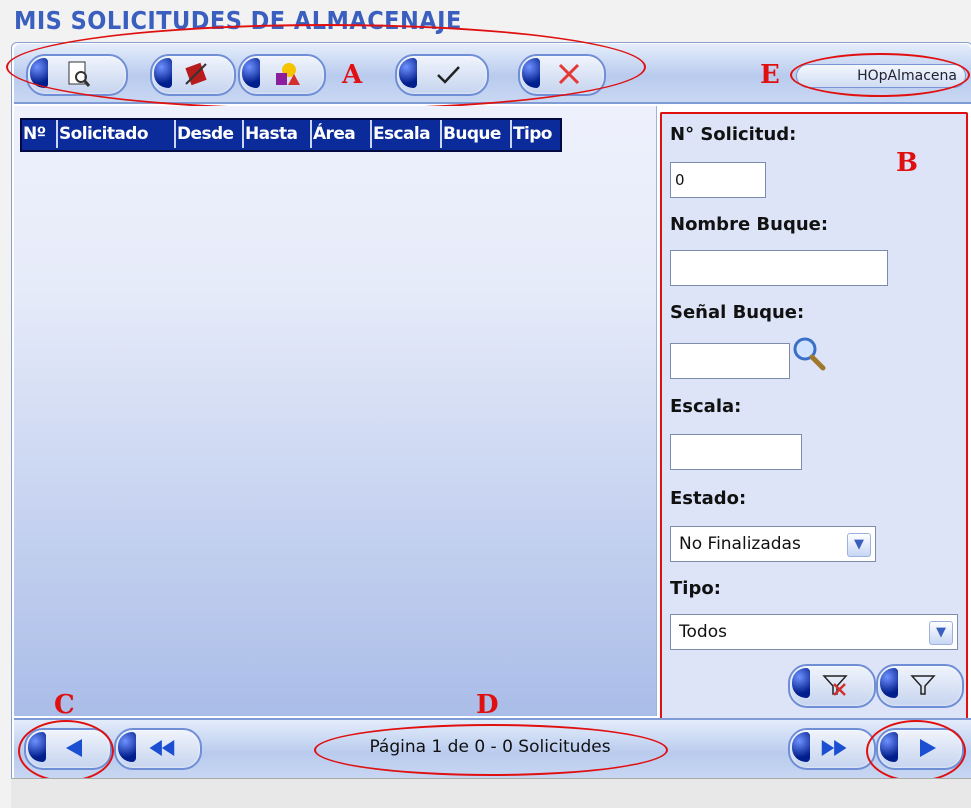 The width and height of the screenshot is (971, 808). I want to click on first-page-button, so click(158, 749).